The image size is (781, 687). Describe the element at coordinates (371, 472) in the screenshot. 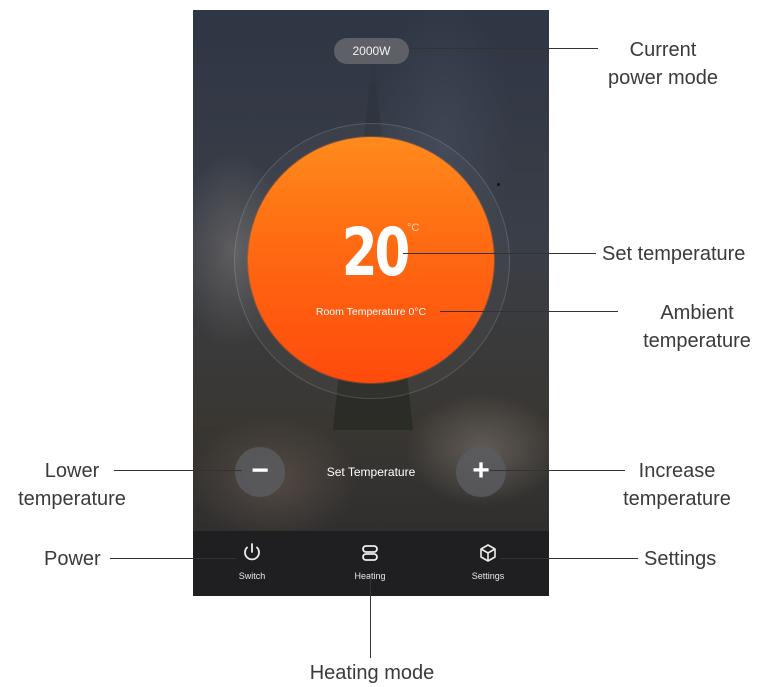

I see `set-temperature-label: Set Temperature` at that location.